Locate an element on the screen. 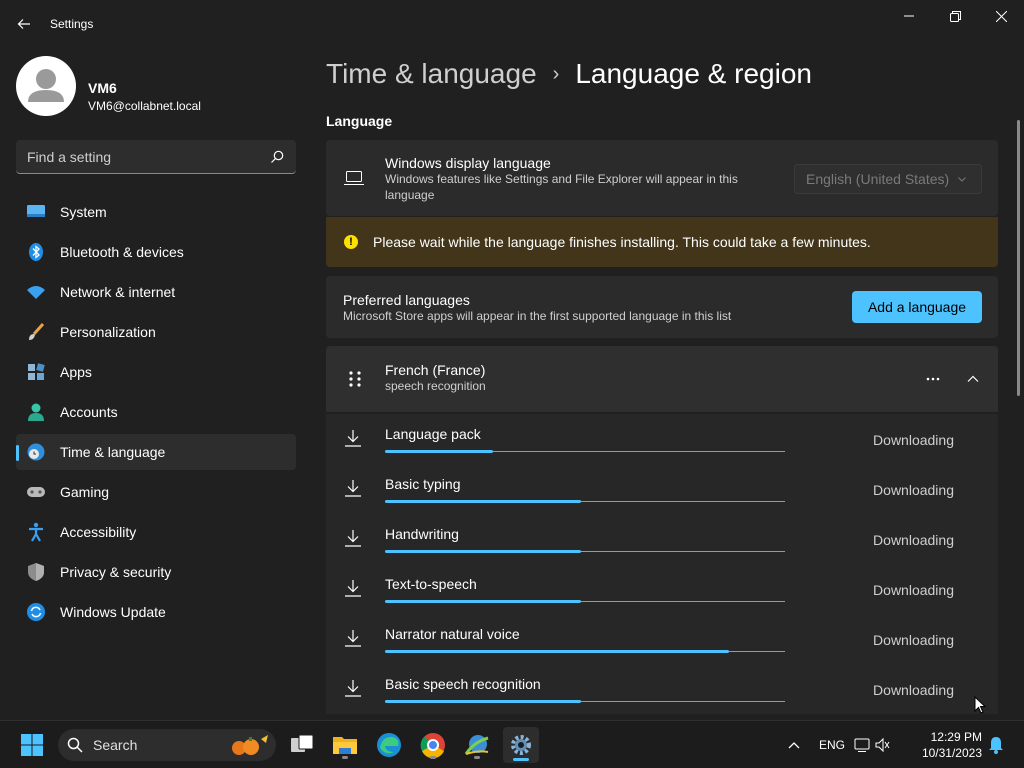 The height and width of the screenshot is (768, 1024). more-icon is located at coordinates (933, 379).